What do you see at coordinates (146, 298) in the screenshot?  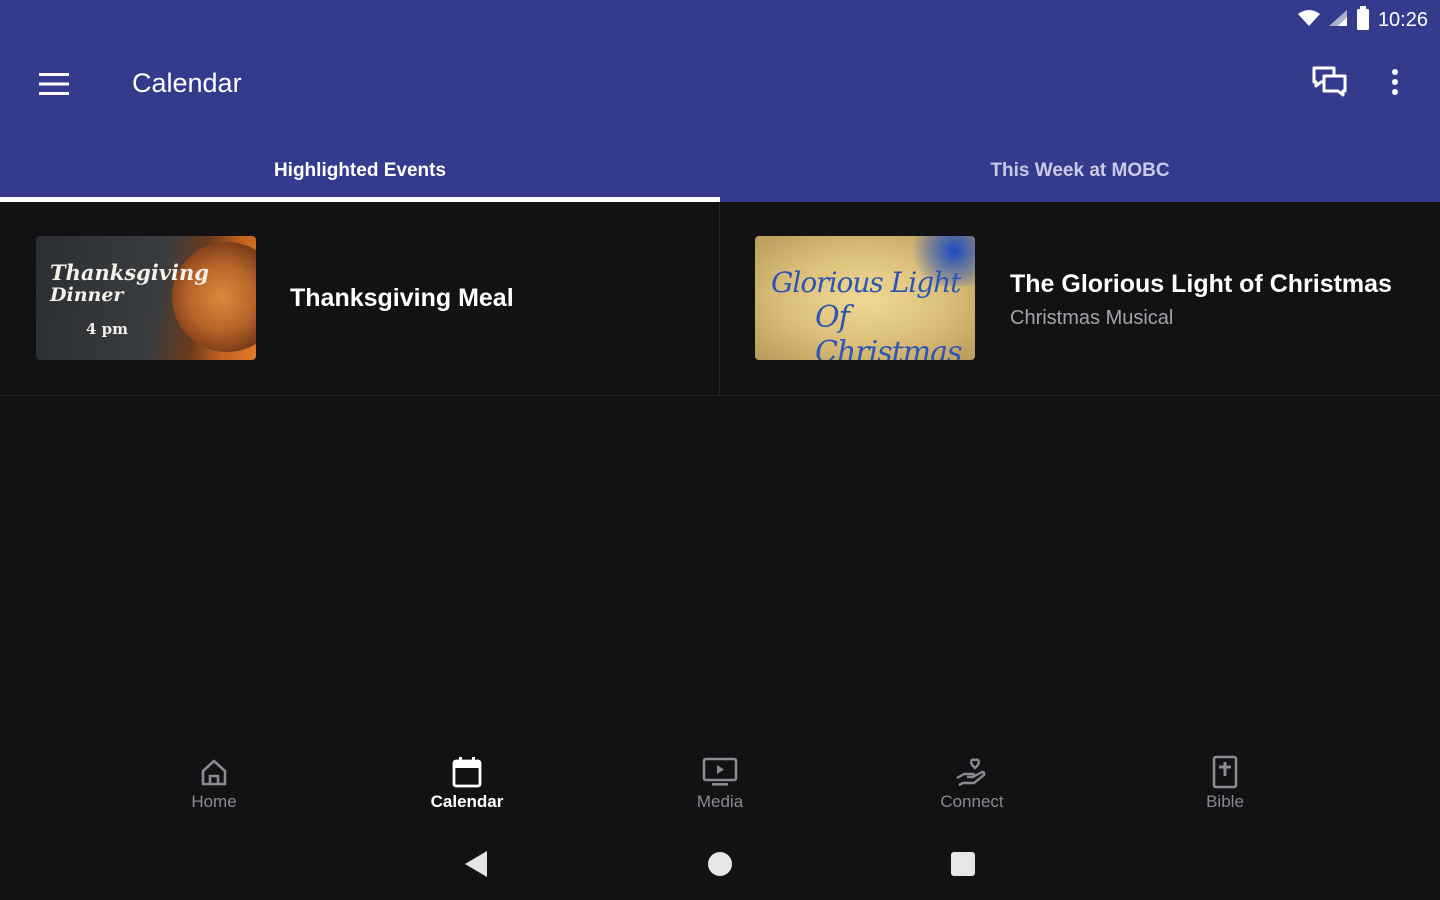 I see `event-thumbnail: Thanksgiving Dinner 4 pm` at bounding box center [146, 298].